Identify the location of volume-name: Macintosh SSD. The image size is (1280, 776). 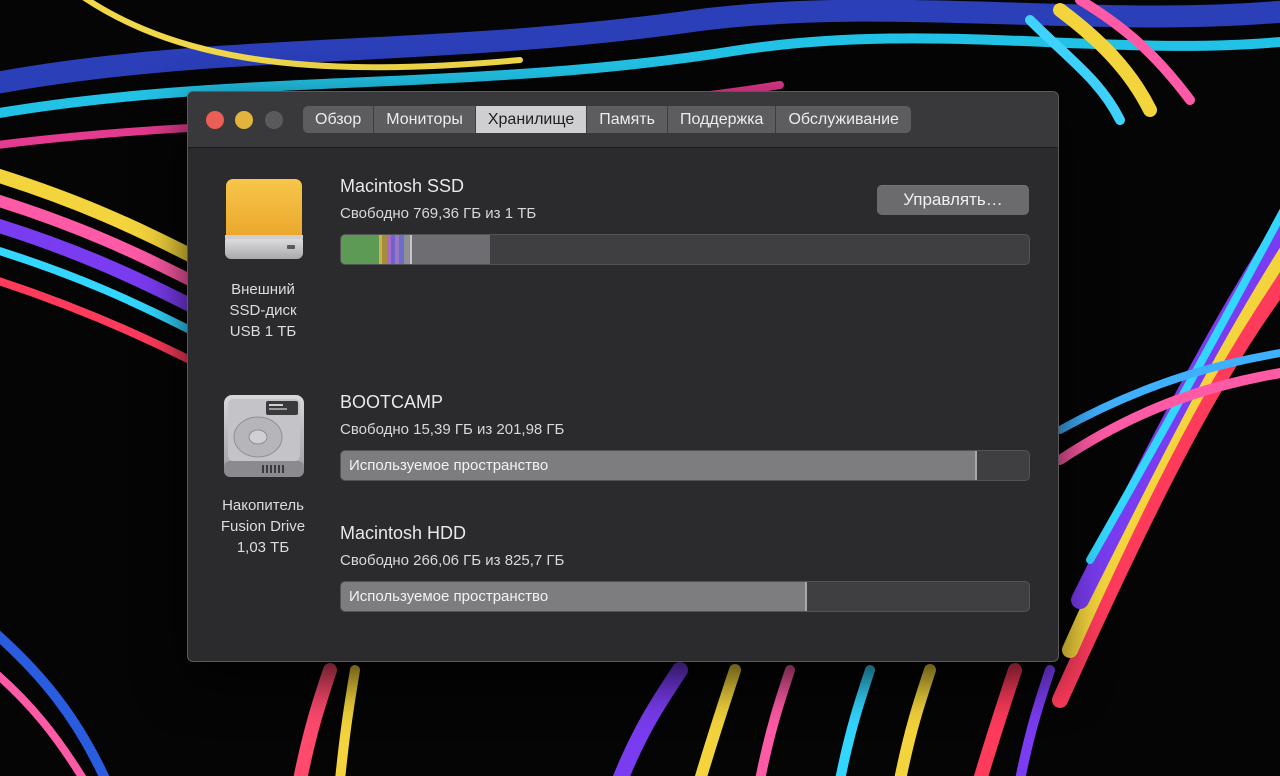
(402, 186).